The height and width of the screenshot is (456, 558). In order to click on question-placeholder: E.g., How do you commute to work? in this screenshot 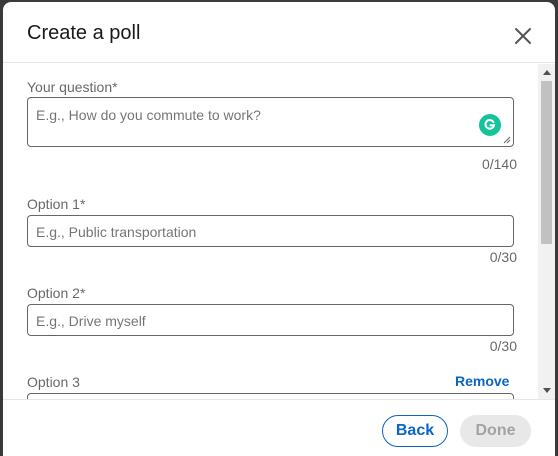, I will do `click(148, 115)`.